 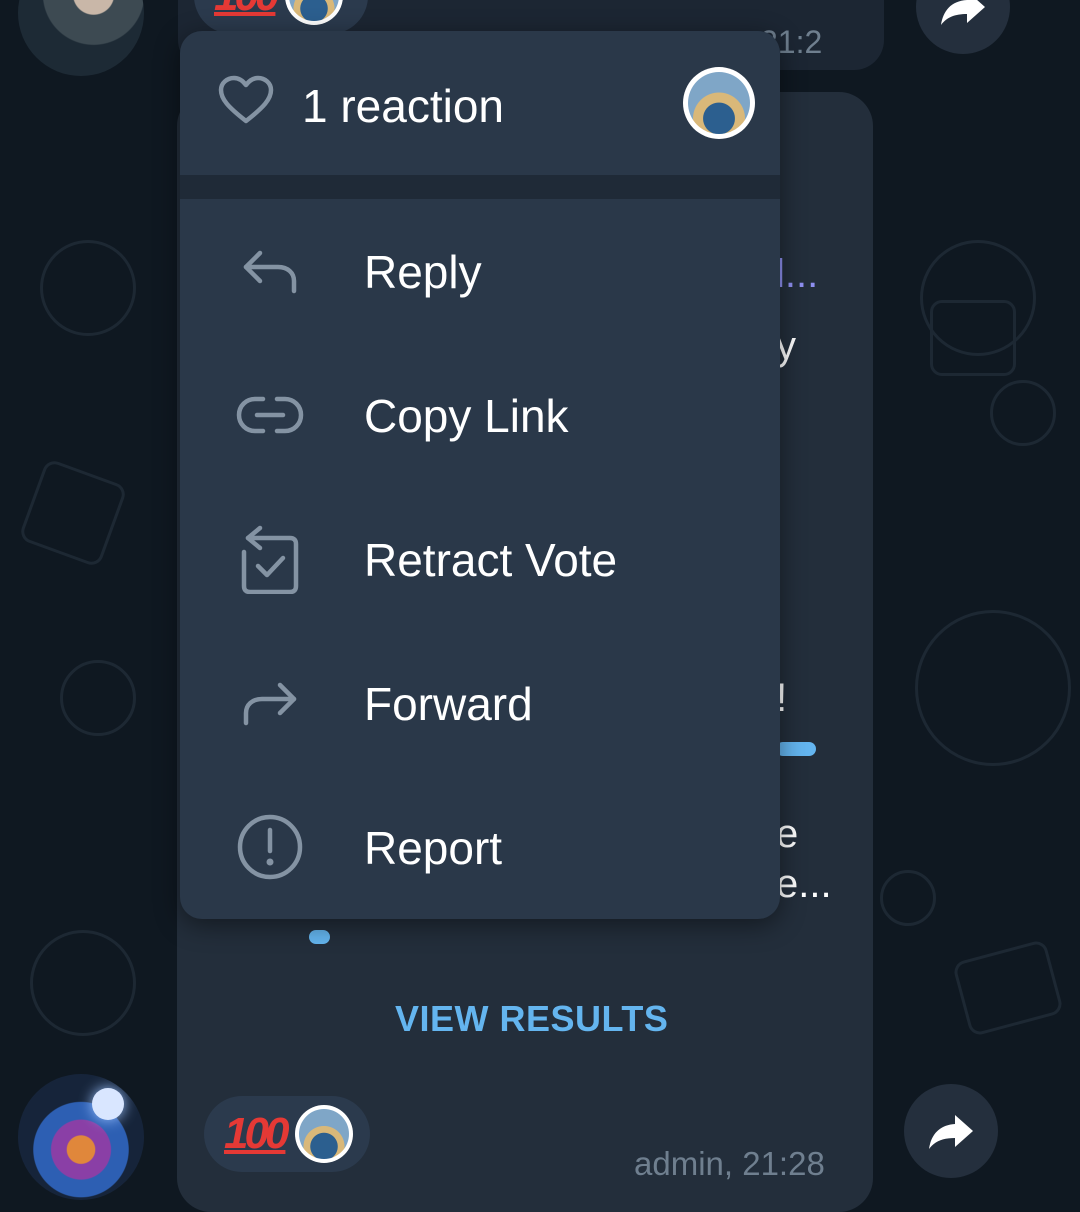 I want to click on heart-icon, so click(x=246, y=99).